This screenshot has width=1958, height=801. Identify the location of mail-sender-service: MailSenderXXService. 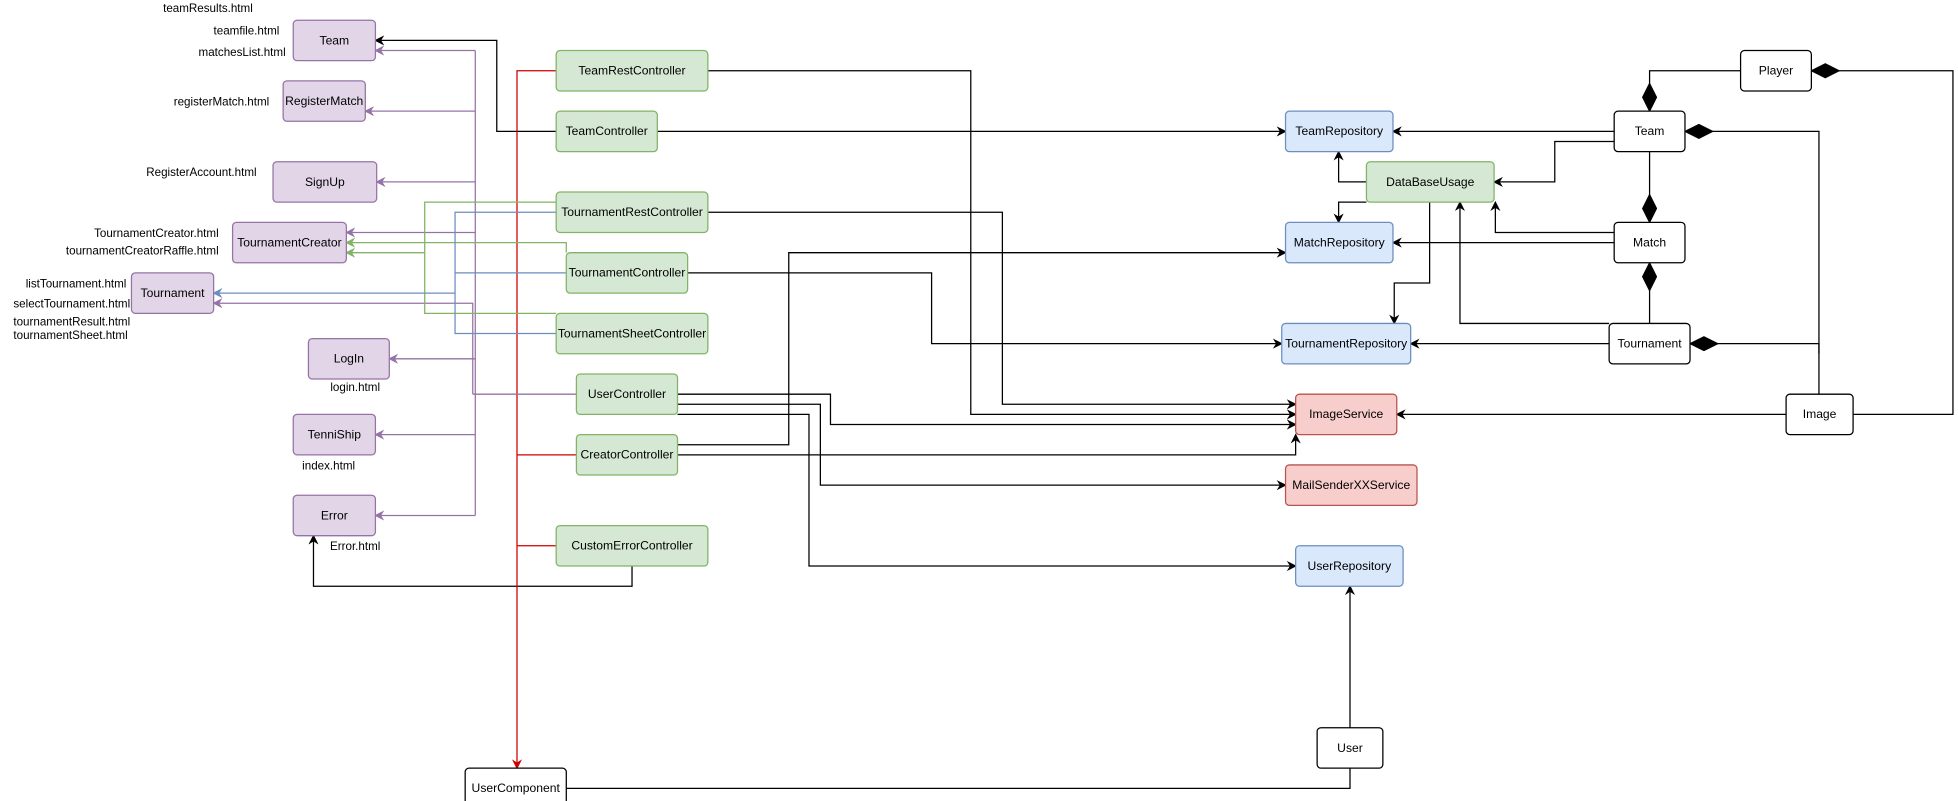
(1351, 485).